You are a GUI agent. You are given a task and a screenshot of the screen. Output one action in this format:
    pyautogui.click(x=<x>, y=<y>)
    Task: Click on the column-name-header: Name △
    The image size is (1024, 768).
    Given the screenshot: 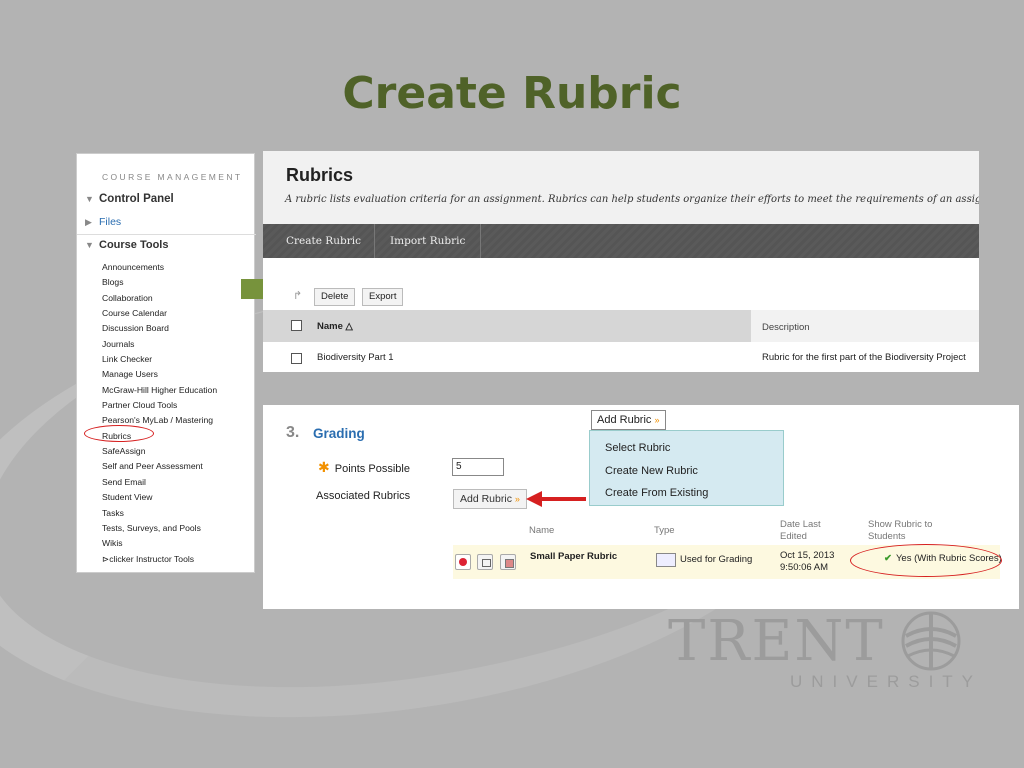 What is the action you would take?
    pyautogui.click(x=335, y=326)
    